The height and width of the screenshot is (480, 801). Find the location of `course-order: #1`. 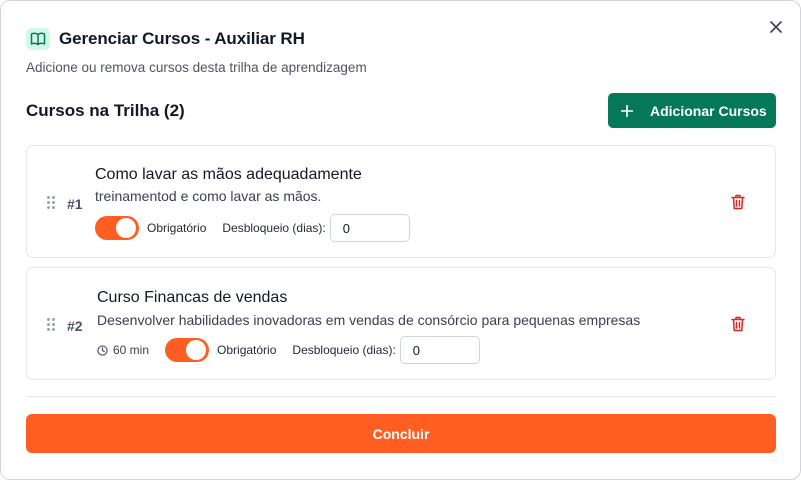

course-order: #1 is located at coordinates (75, 204).